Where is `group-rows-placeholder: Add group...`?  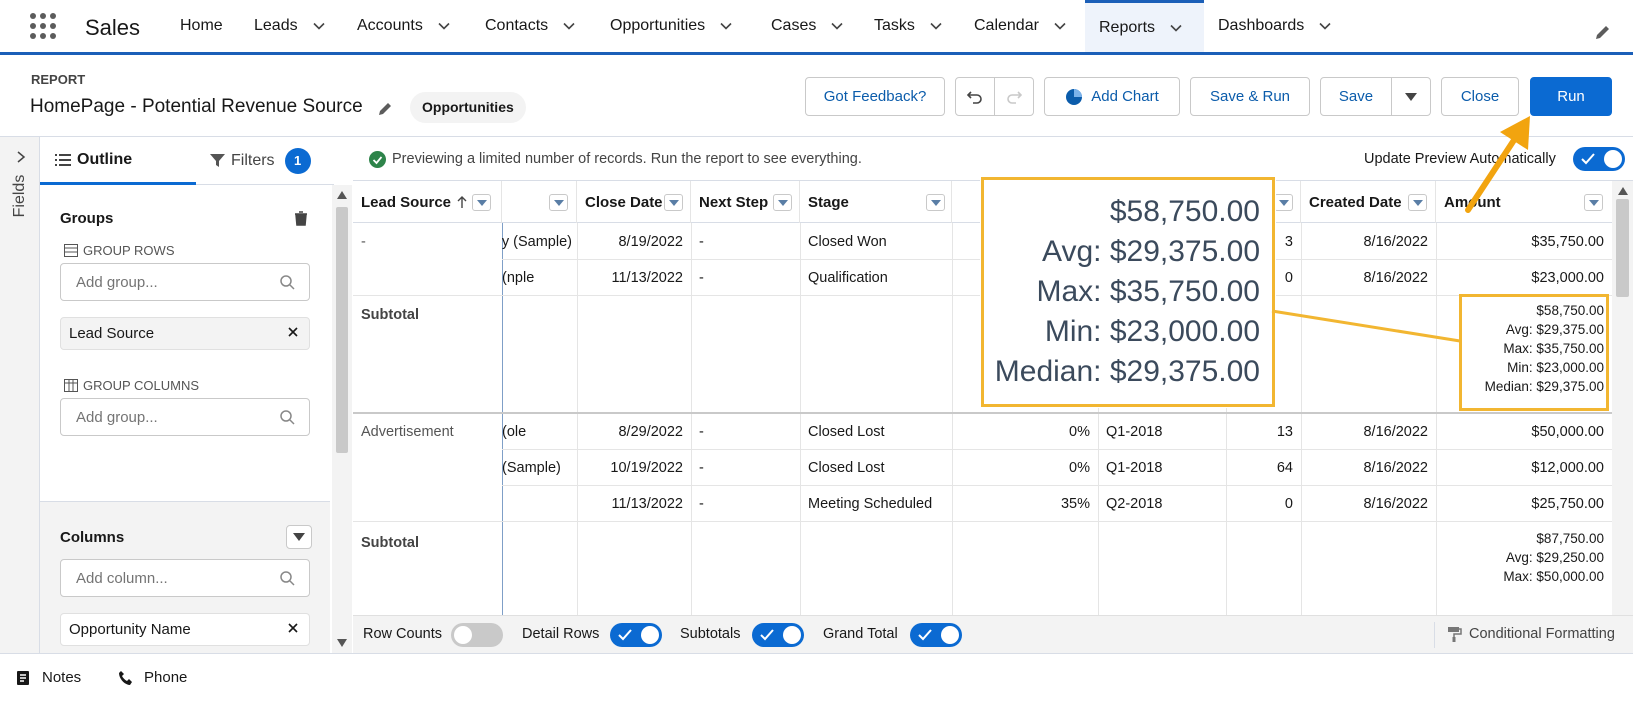 group-rows-placeholder: Add group... is located at coordinates (117, 282).